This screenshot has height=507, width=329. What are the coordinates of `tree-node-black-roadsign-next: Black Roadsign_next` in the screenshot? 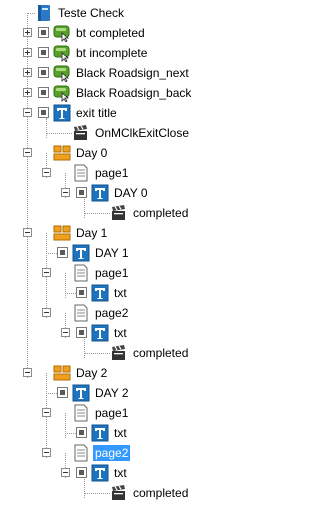 It's located at (164, 73).